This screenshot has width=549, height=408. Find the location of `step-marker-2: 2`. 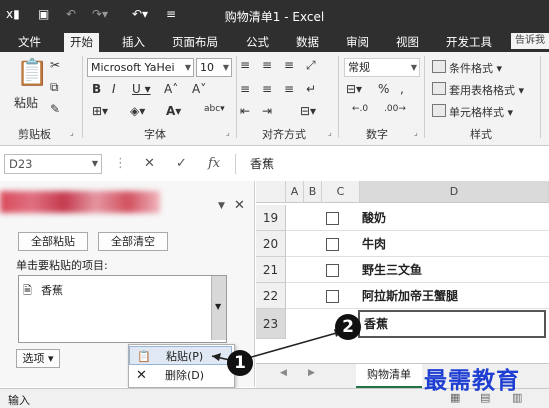

step-marker-2: 2 is located at coordinates (348, 327).